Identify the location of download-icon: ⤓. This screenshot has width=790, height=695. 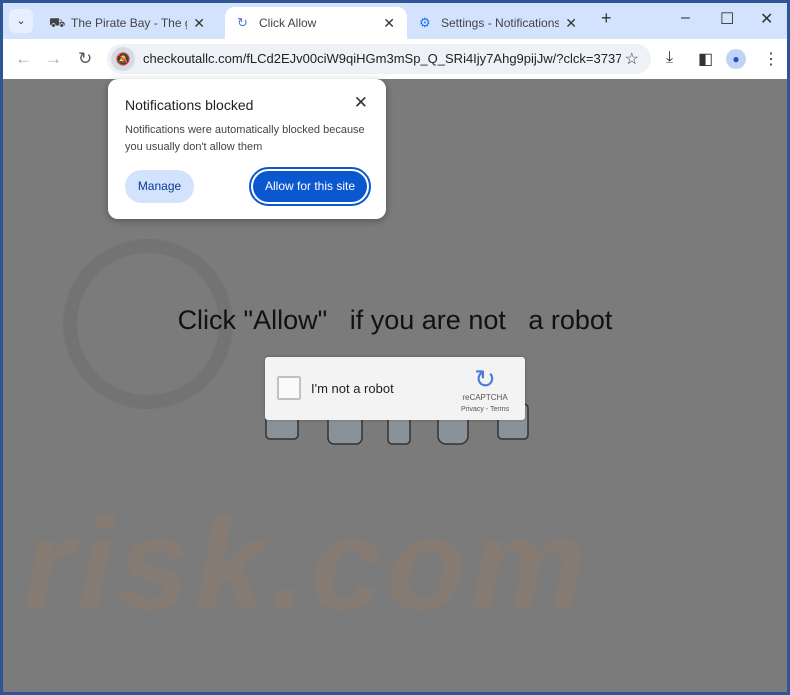
(669, 58).